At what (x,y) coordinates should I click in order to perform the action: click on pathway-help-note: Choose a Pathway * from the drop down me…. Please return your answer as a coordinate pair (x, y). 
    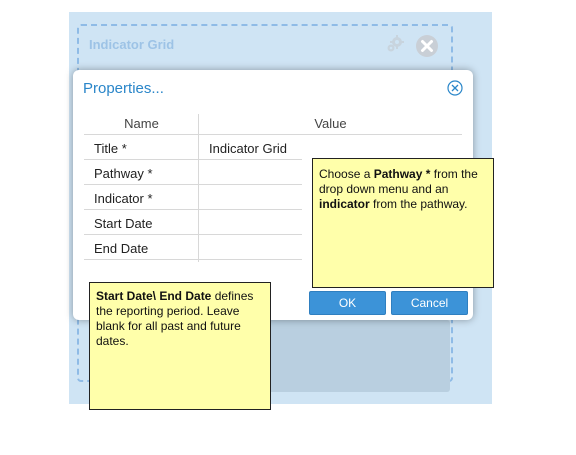
    Looking at the image, I should click on (403, 223).